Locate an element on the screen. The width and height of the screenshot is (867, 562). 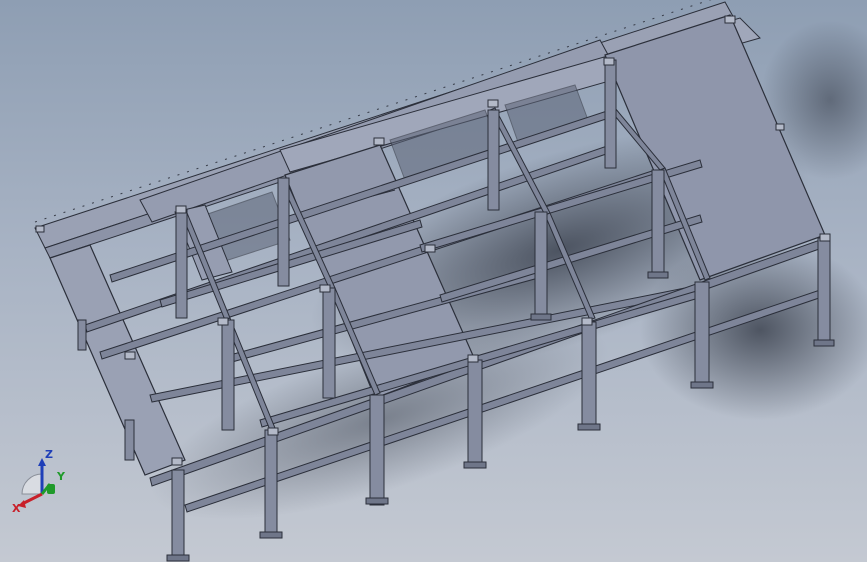
triad-quadrant is located at coordinates (32, 484).